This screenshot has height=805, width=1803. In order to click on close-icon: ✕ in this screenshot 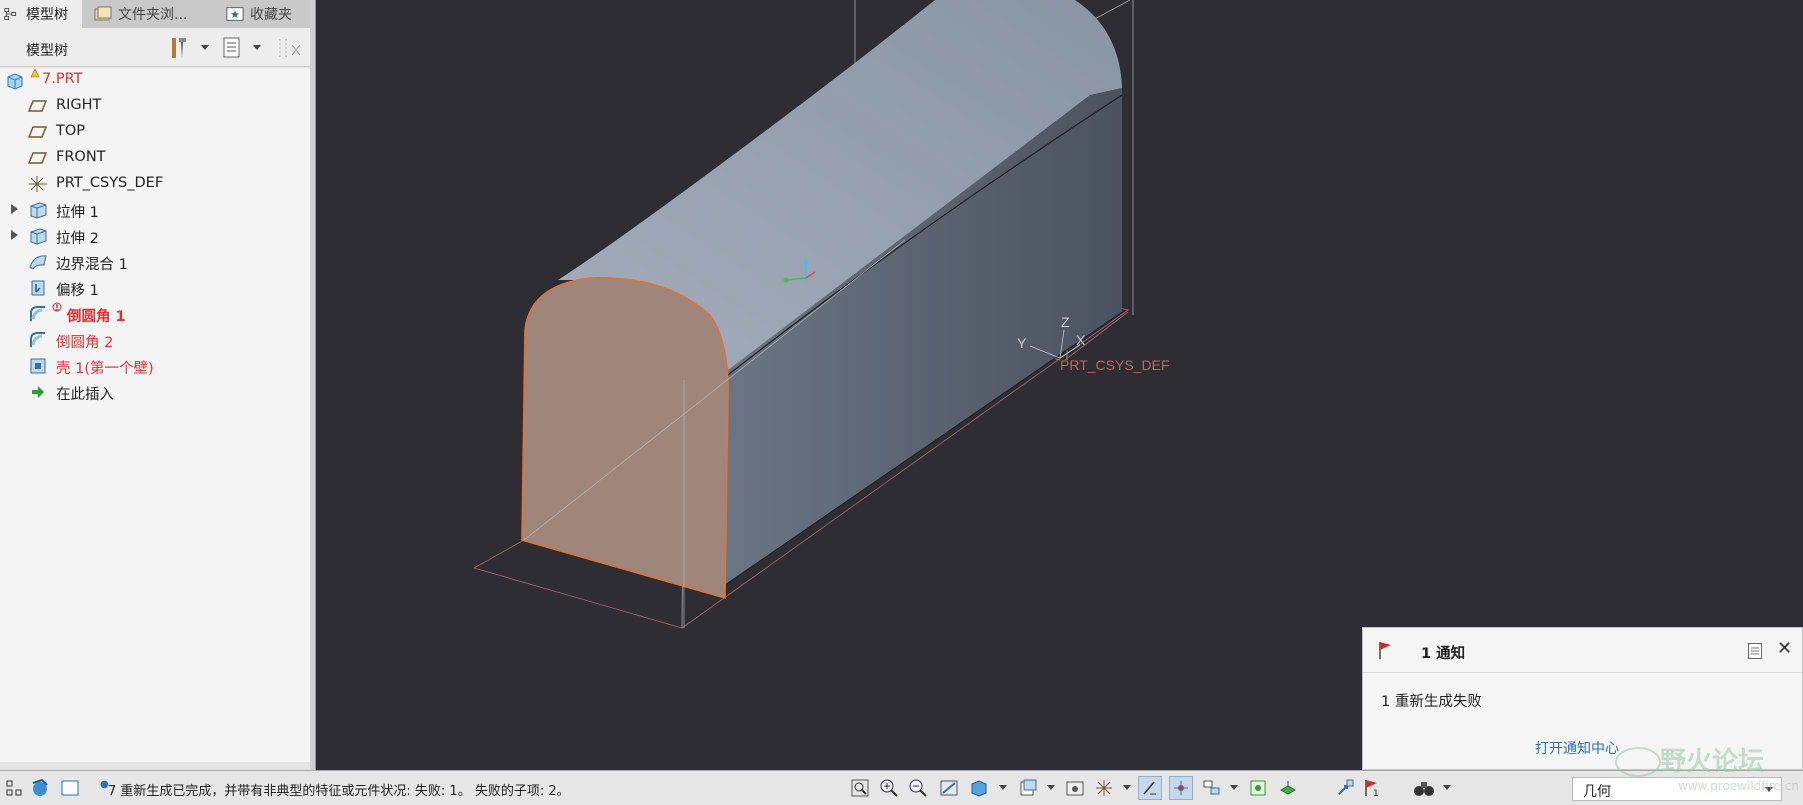, I will do `click(1784, 648)`.